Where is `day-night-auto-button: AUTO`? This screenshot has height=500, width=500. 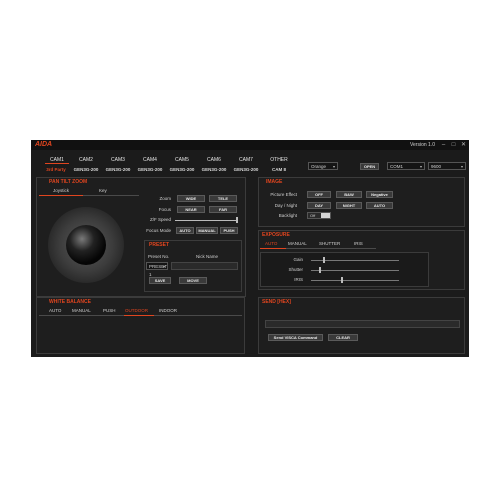 day-night-auto-button: AUTO is located at coordinates (379, 205).